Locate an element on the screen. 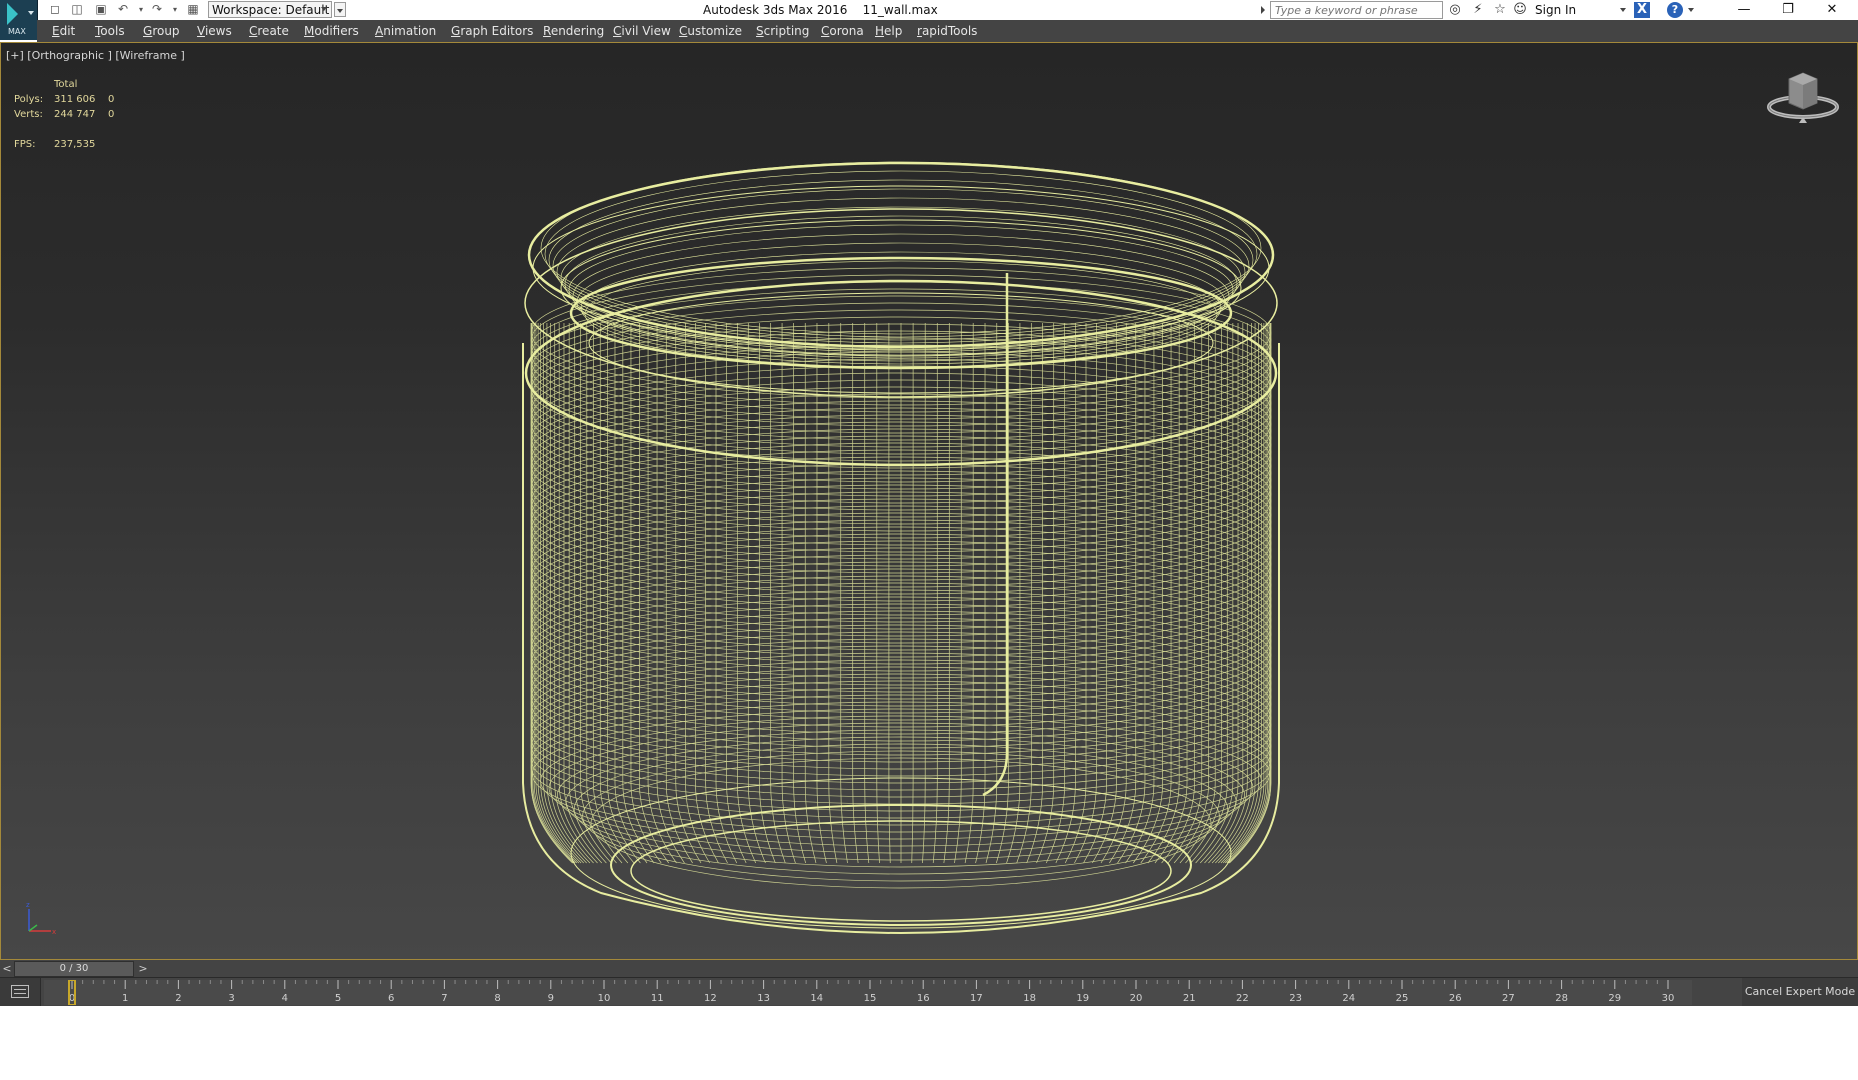 This screenshot has height=1080, width=1858. track-frame-label: 29 is located at coordinates (1614, 998).